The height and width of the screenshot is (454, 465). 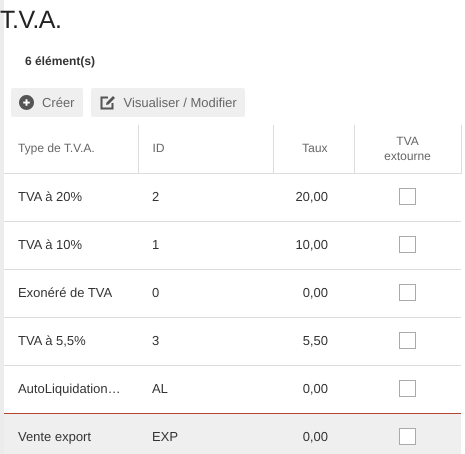 I want to click on table-cell: Exonéré de TVA, so click(x=65, y=292).